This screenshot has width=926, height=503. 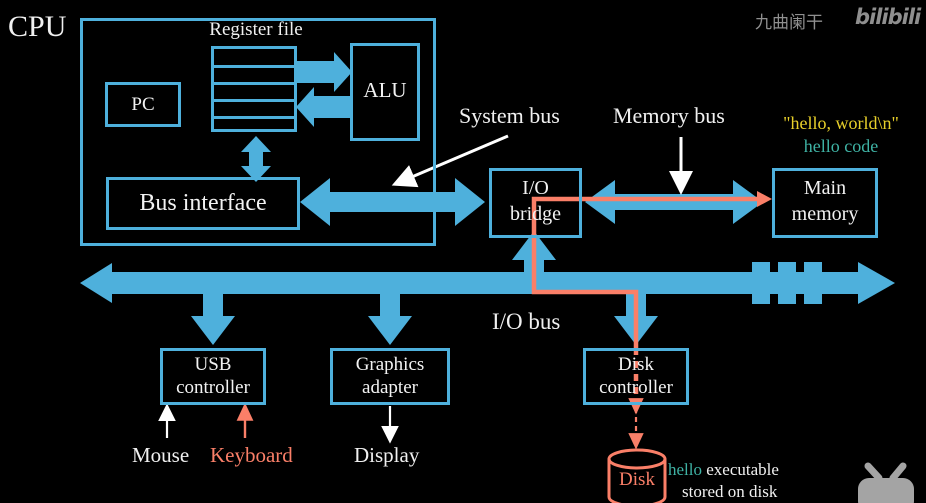 What do you see at coordinates (730, 492) in the screenshot?
I see `disk-note-line2: stored on disk` at bounding box center [730, 492].